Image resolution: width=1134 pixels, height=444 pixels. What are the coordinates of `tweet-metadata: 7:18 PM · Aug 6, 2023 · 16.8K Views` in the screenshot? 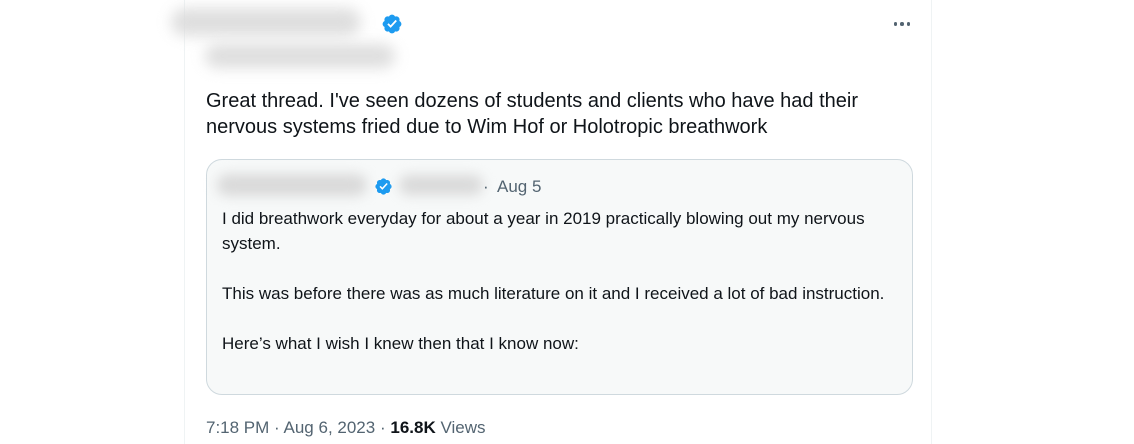 It's located at (346, 428).